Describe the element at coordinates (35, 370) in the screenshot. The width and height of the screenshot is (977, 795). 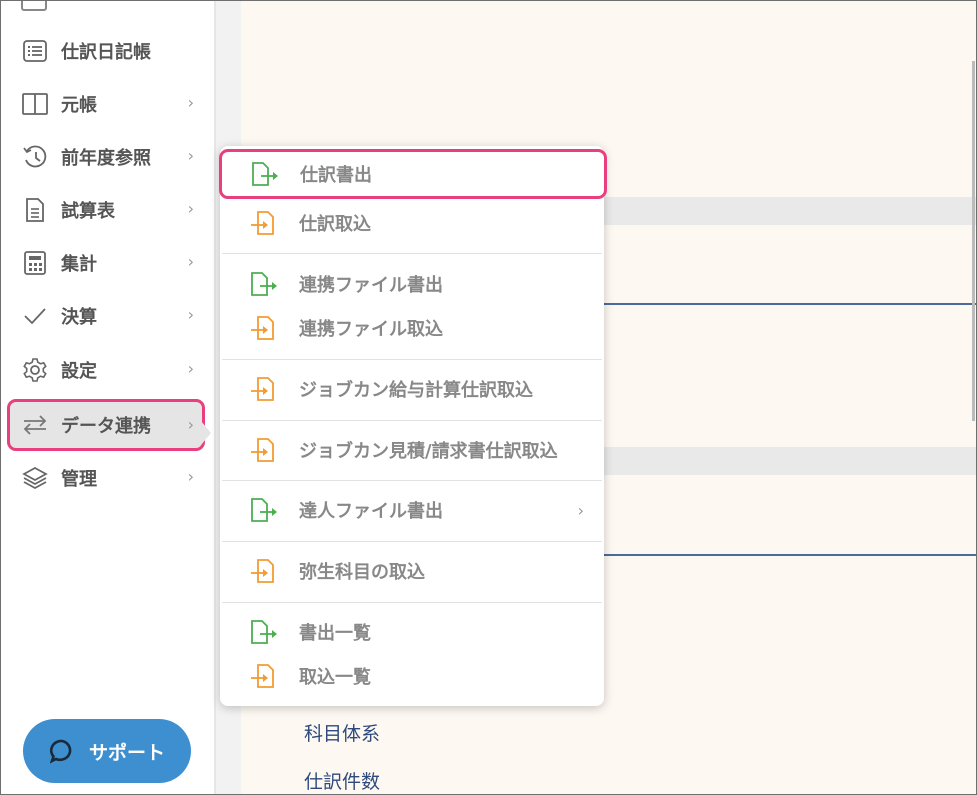
I see `gear-icon` at that location.